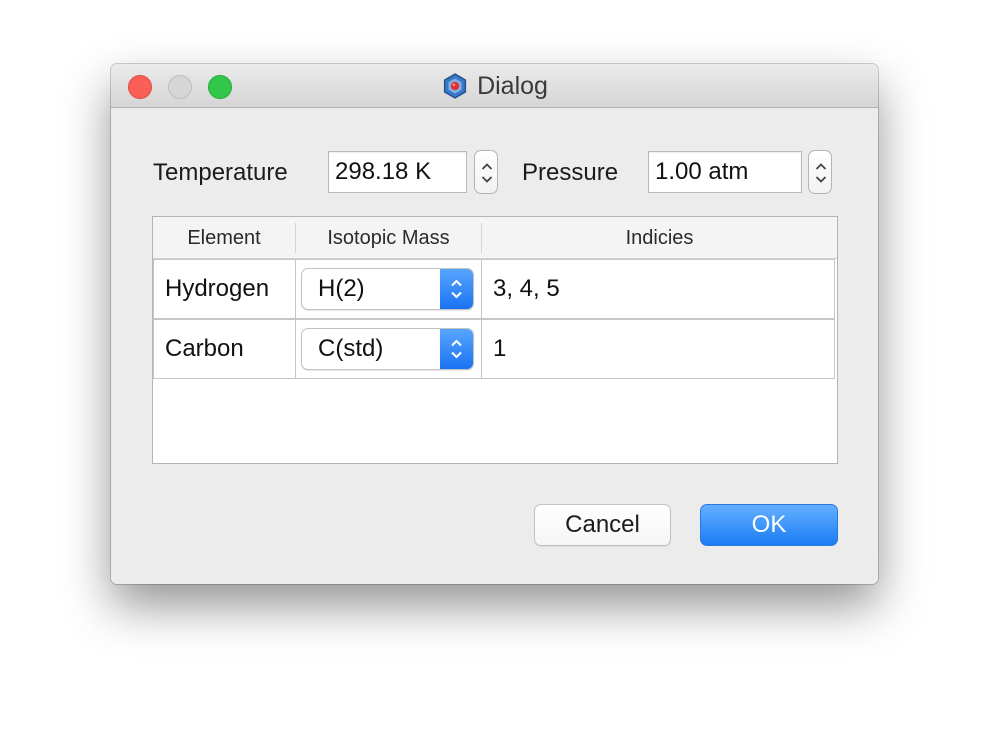 The height and width of the screenshot is (744, 990). I want to click on column-header-isotopic-mass: Isotopic Mass, so click(388, 237).